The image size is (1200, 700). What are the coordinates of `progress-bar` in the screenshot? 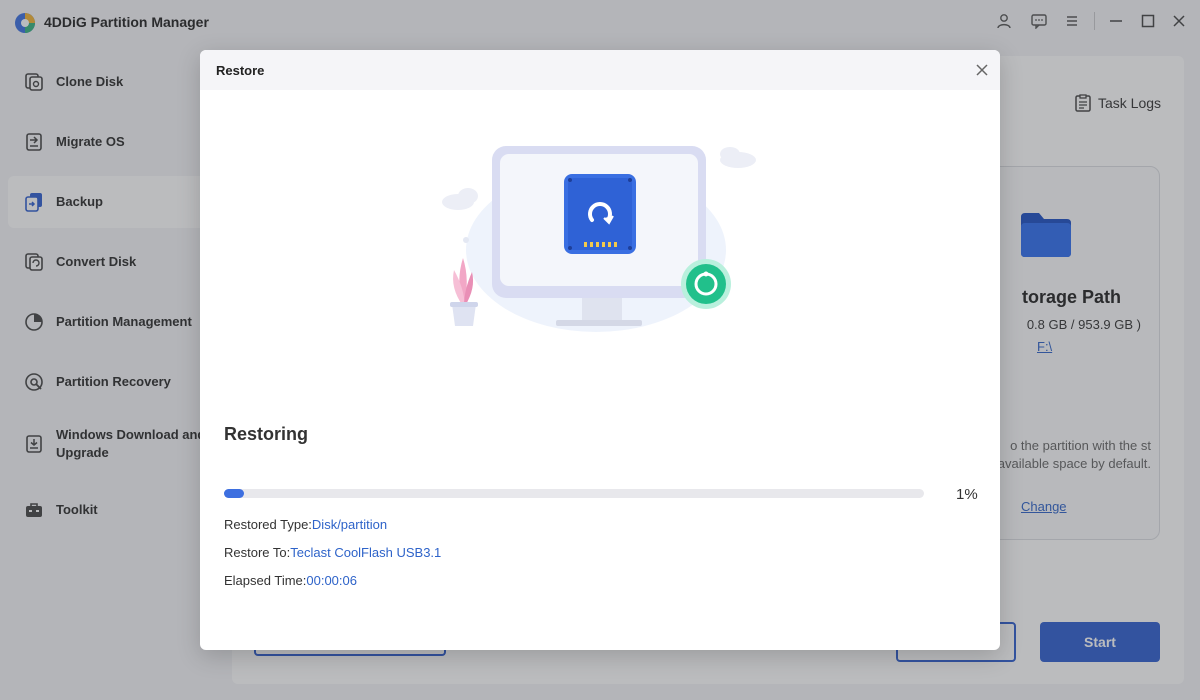 It's located at (574, 493).